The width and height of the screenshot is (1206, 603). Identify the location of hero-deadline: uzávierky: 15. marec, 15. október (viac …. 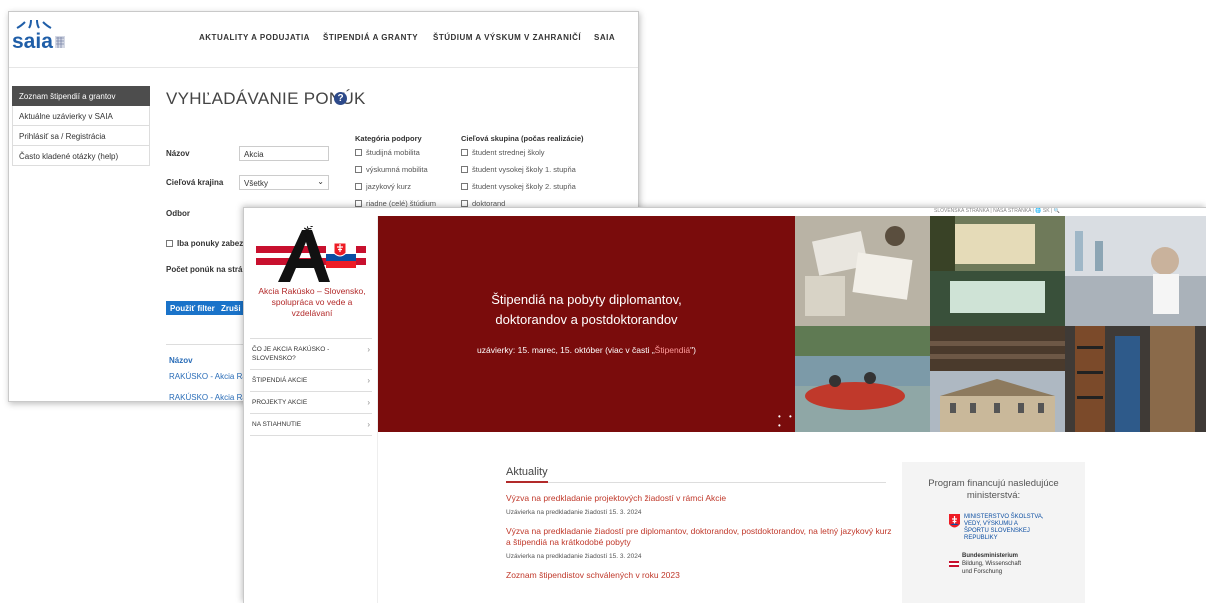
(586, 350).